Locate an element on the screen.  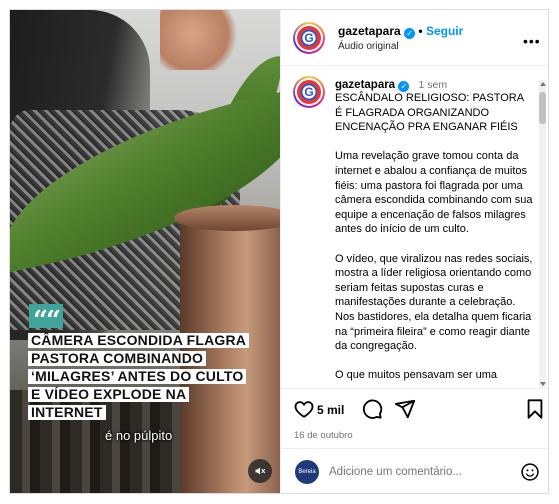
video-face is located at coordinates (200, 40).